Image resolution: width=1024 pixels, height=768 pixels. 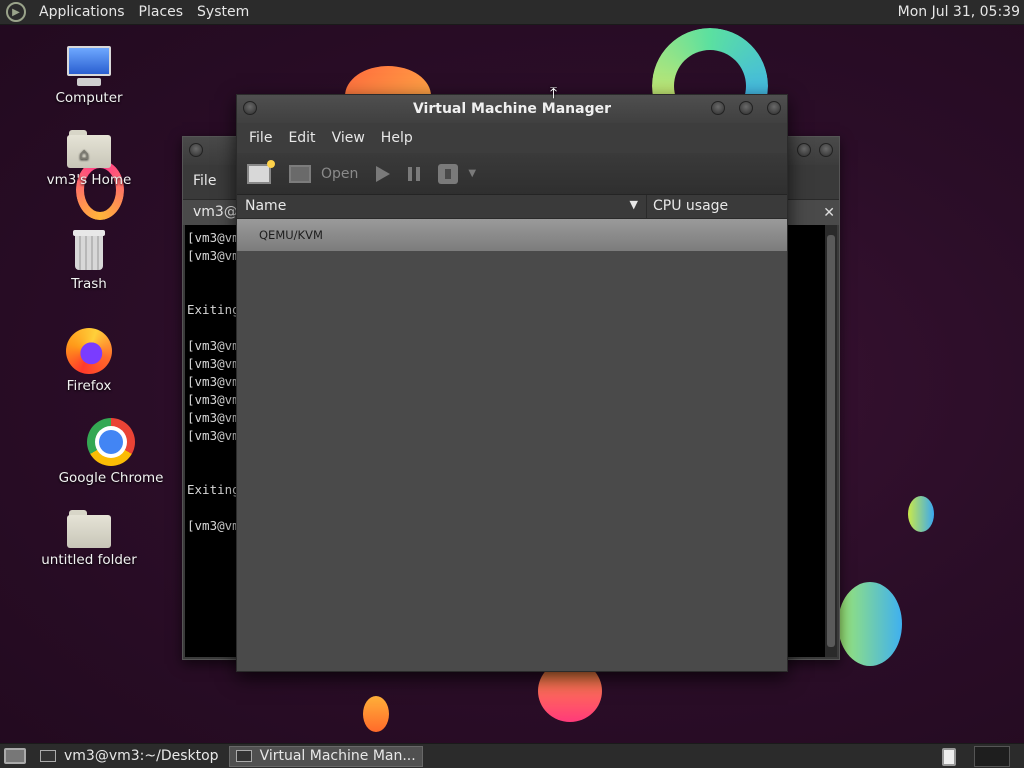 What do you see at coordinates (992, 756) in the screenshot?
I see `workspace-switcher` at bounding box center [992, 756].